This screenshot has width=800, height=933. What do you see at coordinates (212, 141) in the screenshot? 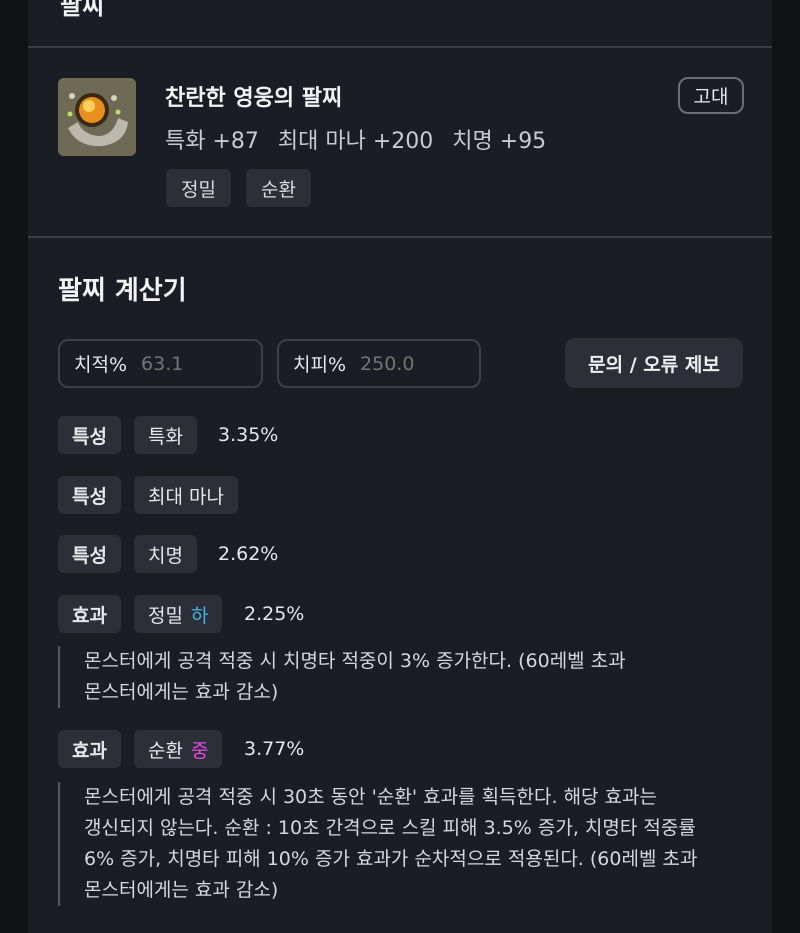
I see `item-stat: 특화 +87` at bounding box center [212, 141].